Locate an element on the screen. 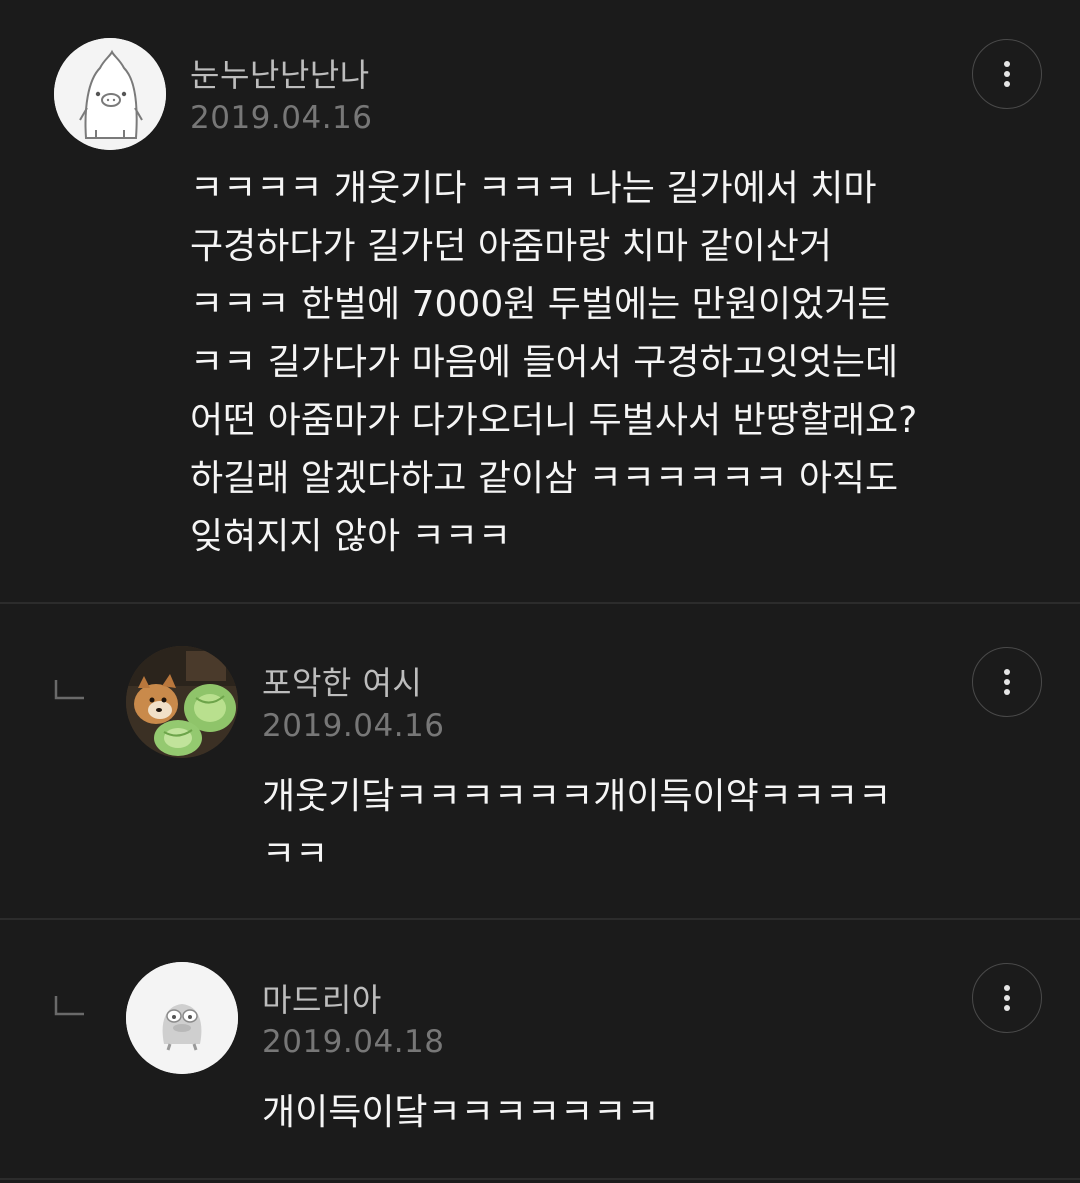  duck-character-icon is located at coordinates (182, 1018).